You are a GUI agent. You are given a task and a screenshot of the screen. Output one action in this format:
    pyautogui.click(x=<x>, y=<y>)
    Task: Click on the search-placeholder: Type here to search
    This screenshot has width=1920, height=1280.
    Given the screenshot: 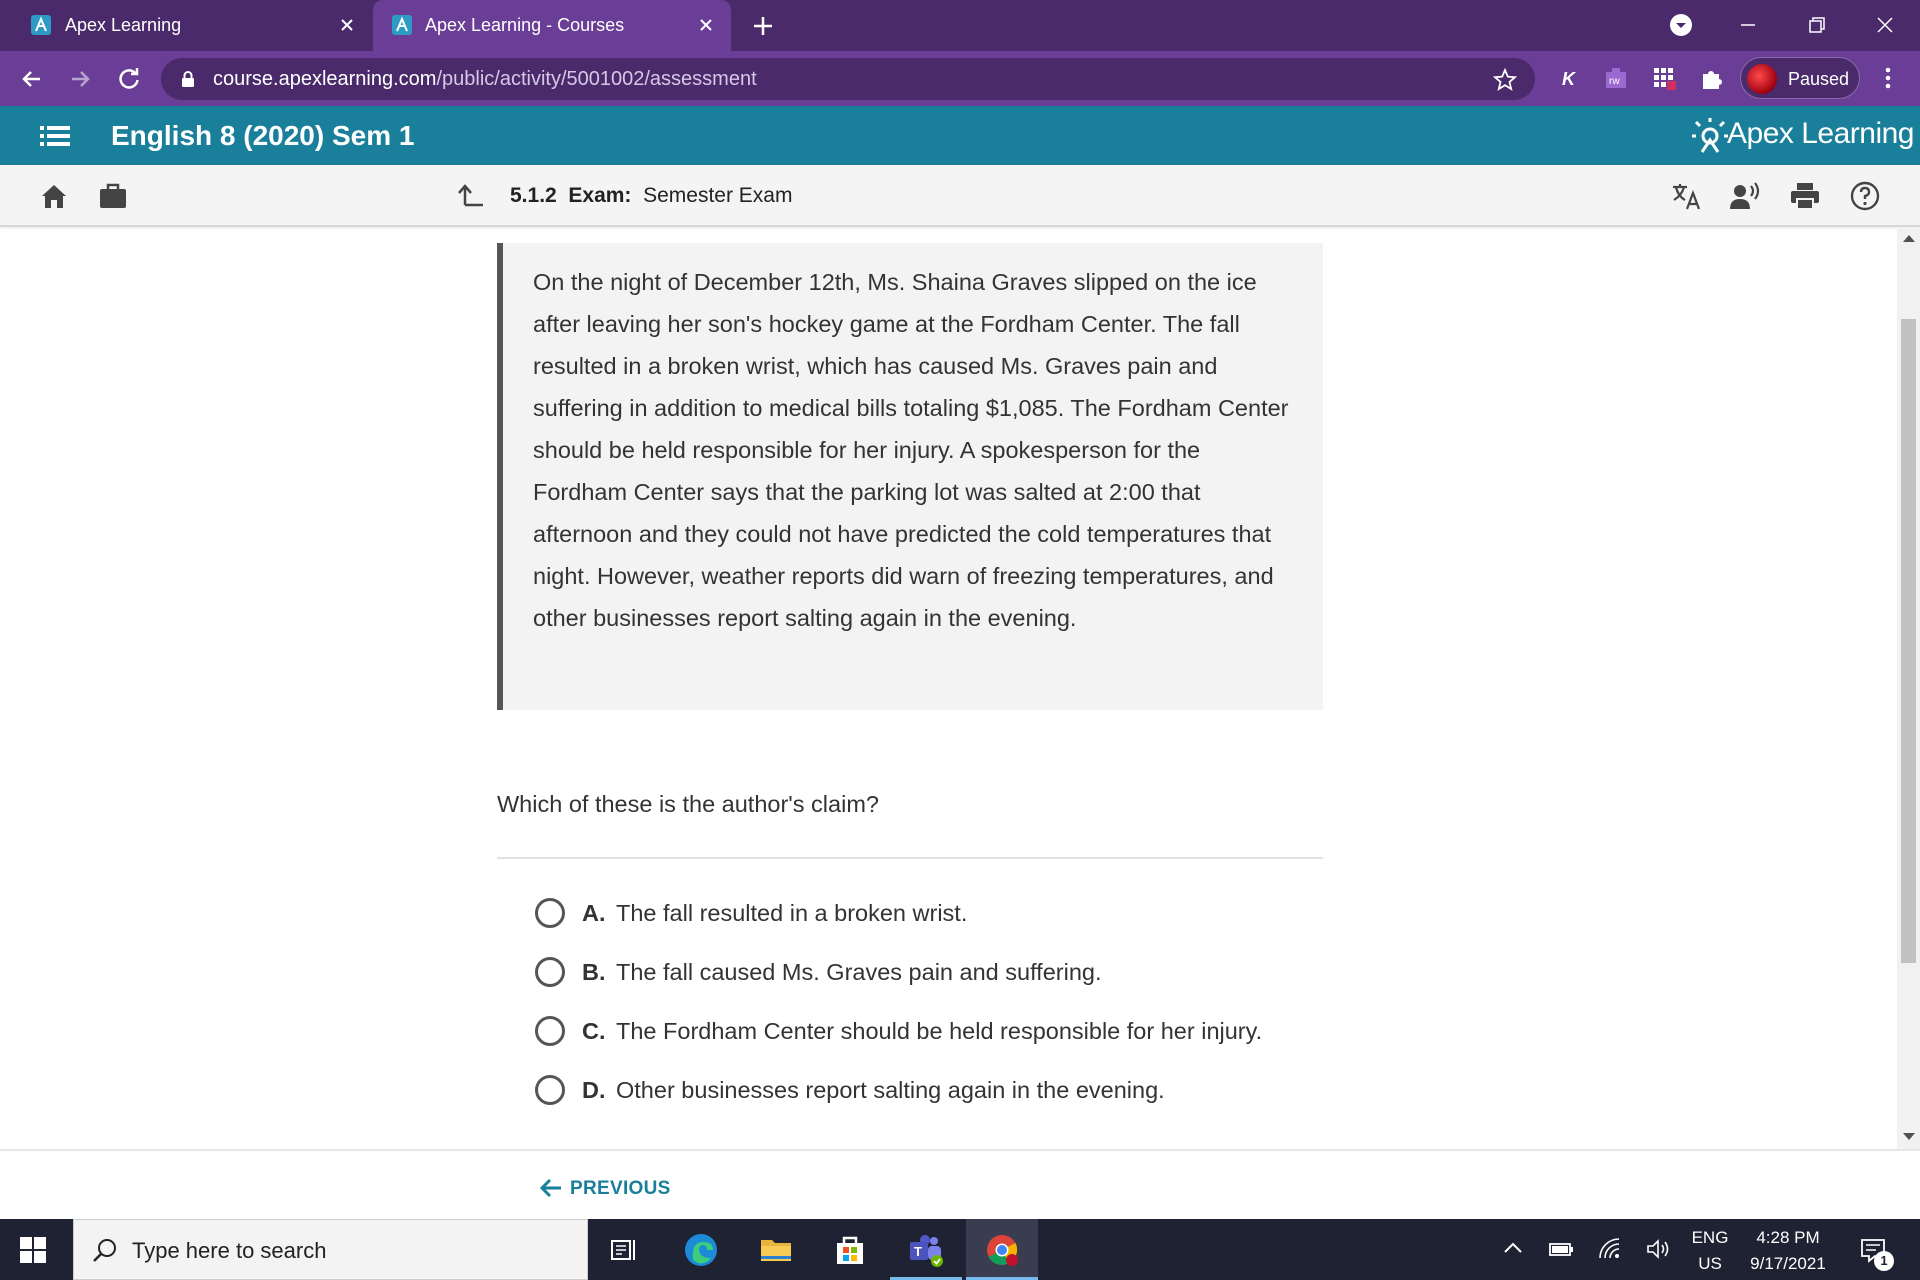 What is the action you would take?
    pyautogui.click(x=229, y=1250)
    